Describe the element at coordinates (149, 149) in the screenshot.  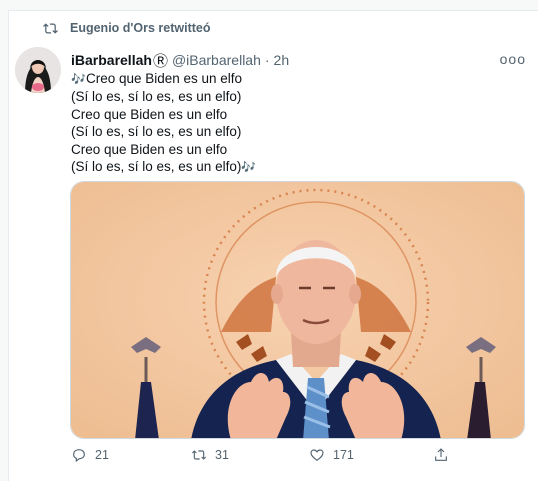
I see `tweet-line-5: Creo que Biden es un elfo` at that location.